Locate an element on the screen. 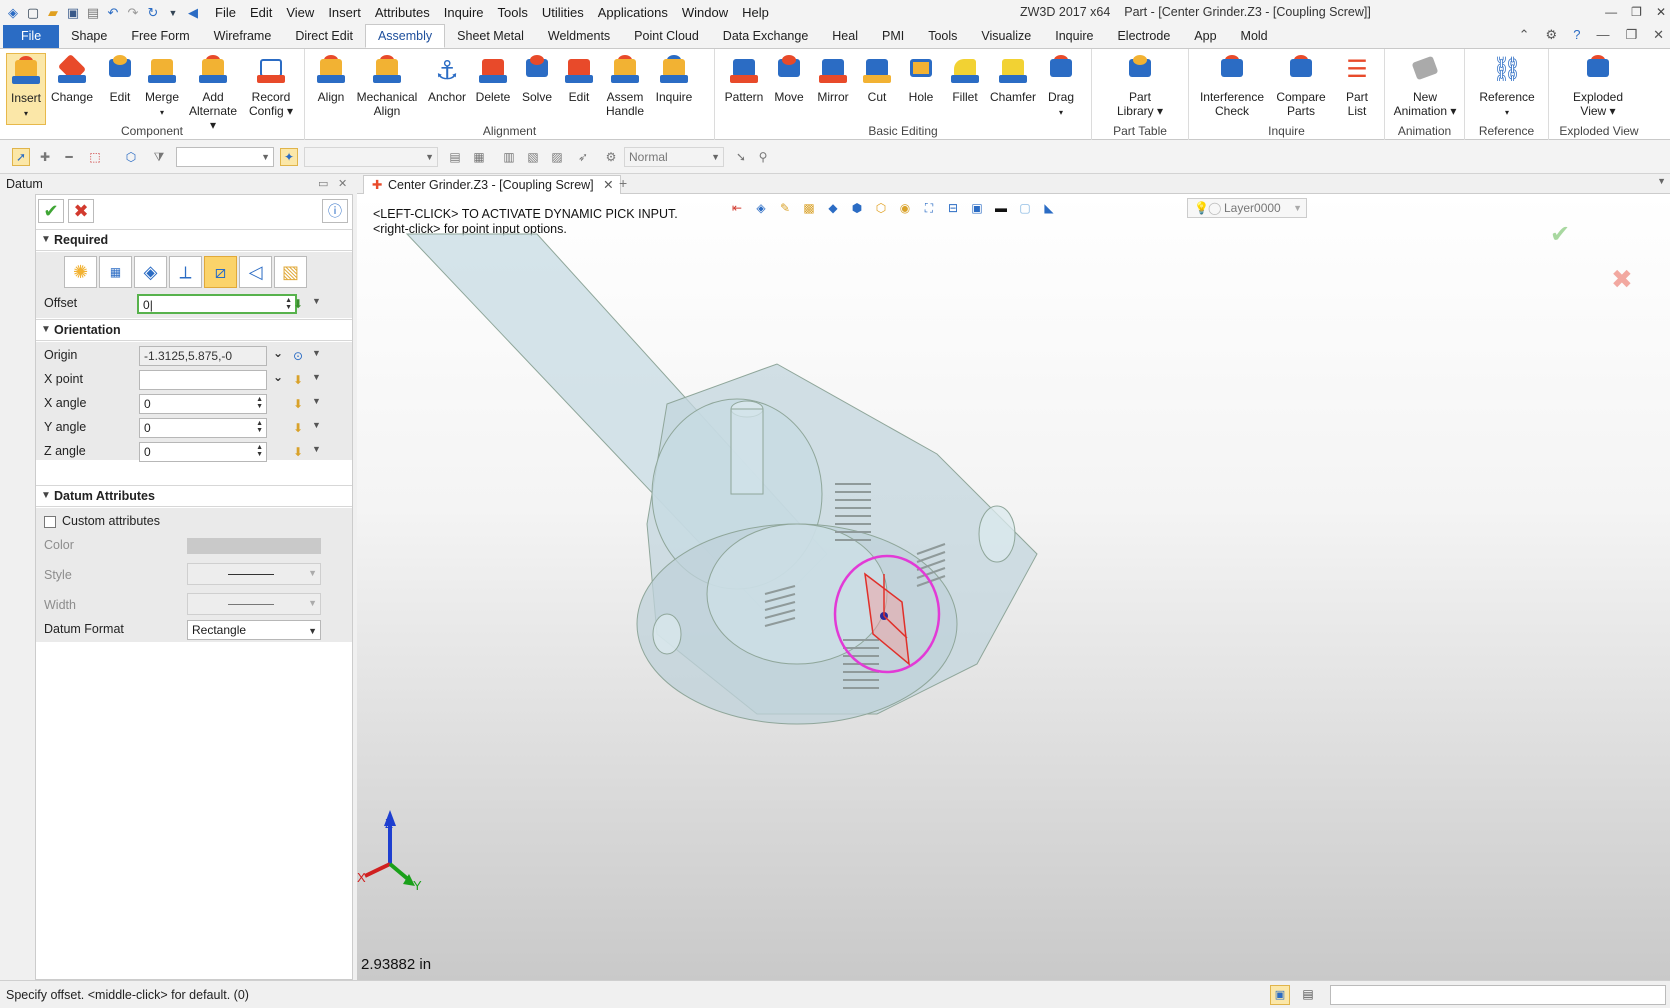 Image resolution: width=1670 pixels, height=1008 pixels. offset-pick-icon: ⬇ is located at coordinates (298, 304).